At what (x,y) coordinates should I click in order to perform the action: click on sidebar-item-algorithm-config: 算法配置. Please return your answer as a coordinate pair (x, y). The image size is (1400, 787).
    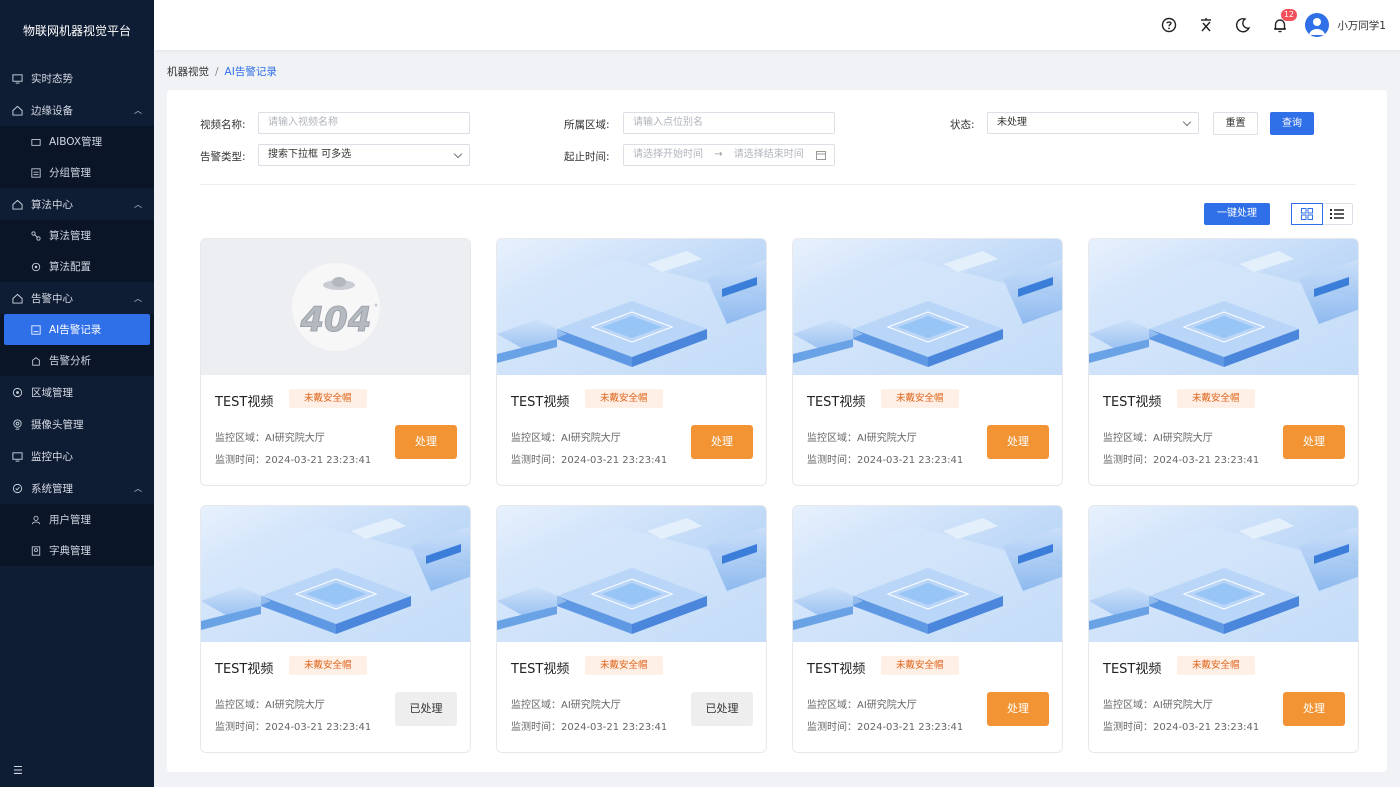
    Looking at the image, I should click on (77, 266).